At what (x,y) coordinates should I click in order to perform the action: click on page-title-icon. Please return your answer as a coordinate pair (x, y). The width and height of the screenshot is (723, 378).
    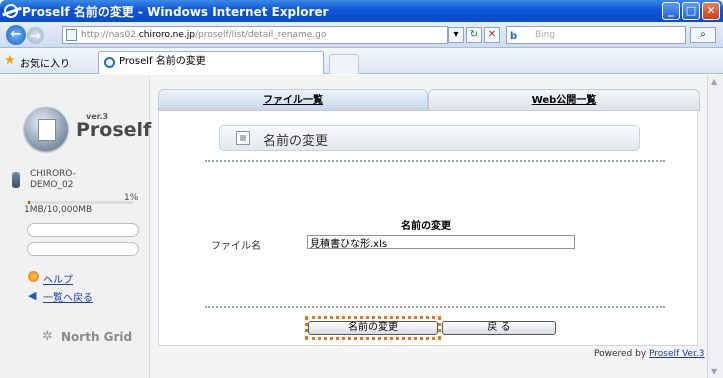
    Looking at the image, I should click on (243, 138).